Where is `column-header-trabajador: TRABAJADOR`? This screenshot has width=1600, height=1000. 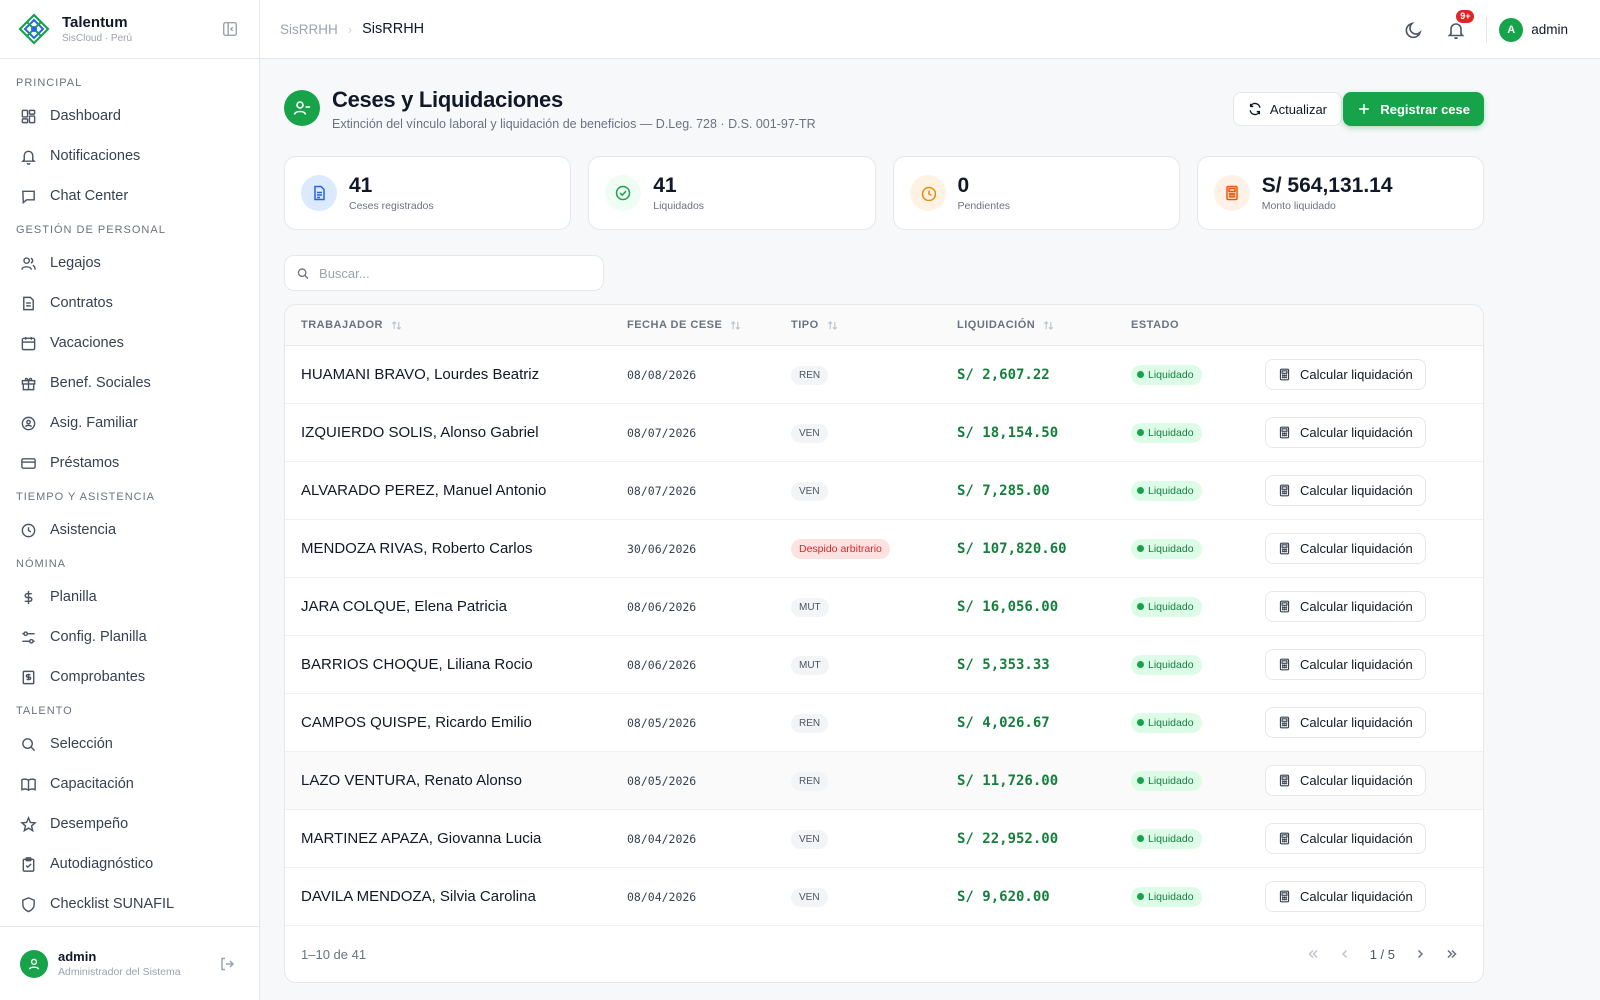
column-header-trabajador: TRABAJADOR is located at coordinates (464, 325).